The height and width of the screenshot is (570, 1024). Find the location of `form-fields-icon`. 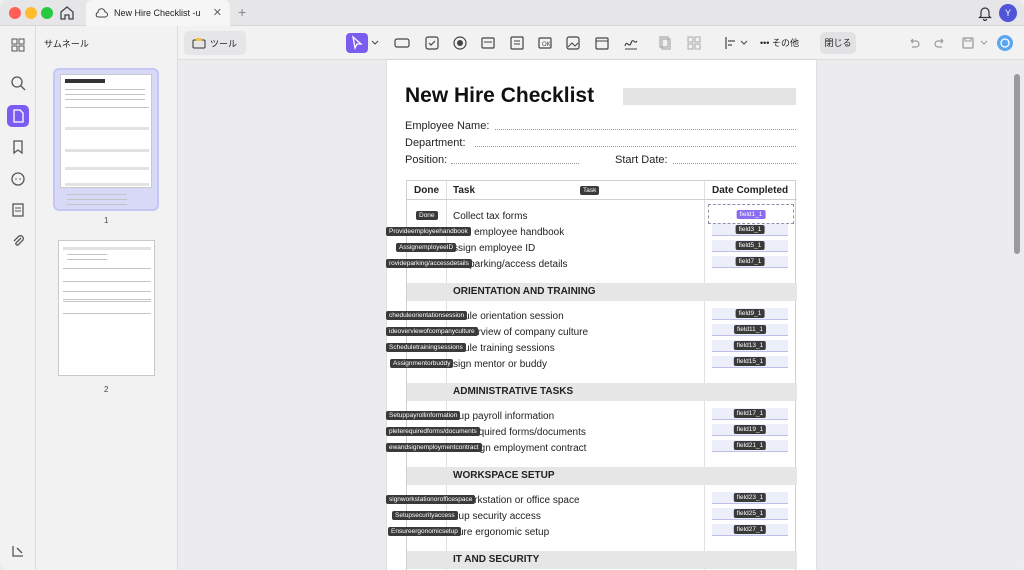

form-fields-icon is located at coordinates (18, 210).